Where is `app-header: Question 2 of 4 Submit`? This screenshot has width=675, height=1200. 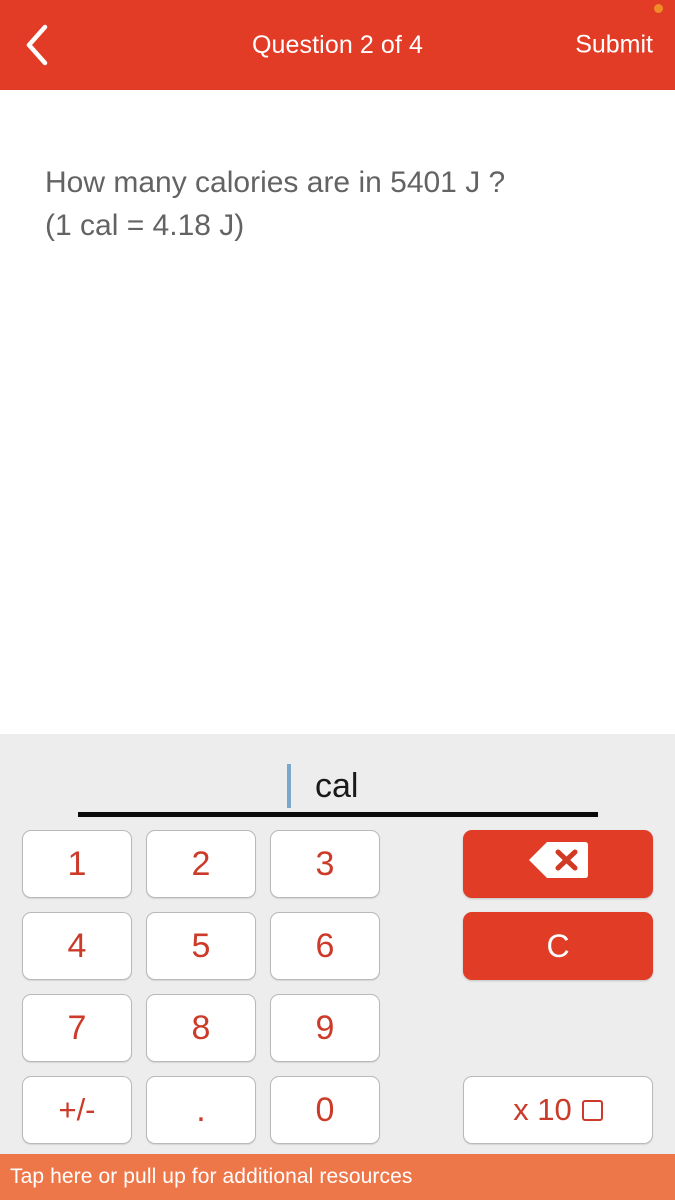 app-header: Question 2 of 4 Submit is located at coordinates (337, 45).